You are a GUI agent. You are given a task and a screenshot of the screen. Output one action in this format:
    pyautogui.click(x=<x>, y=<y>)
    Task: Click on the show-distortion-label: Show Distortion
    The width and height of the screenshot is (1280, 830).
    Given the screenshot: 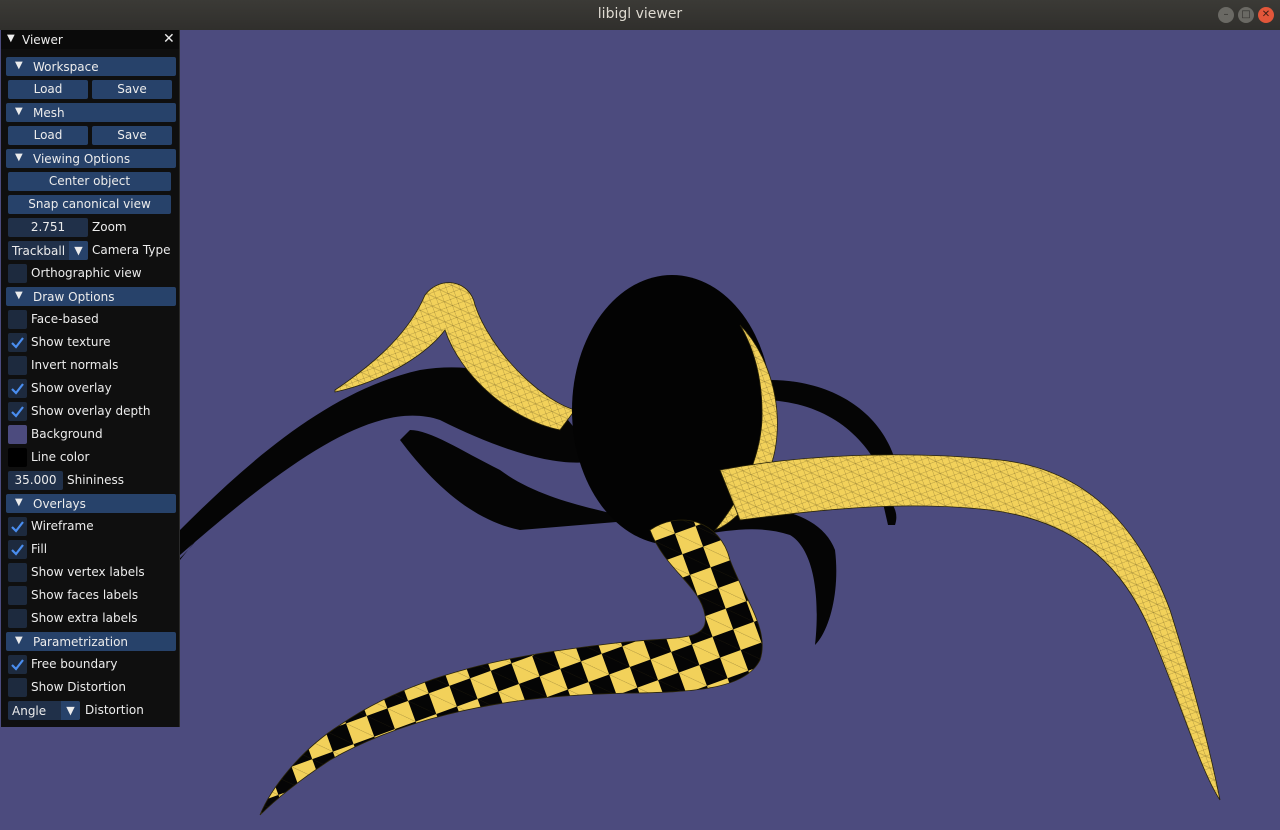 What is the action you would take?
    pyautogui.click(x=78, y=687)
    